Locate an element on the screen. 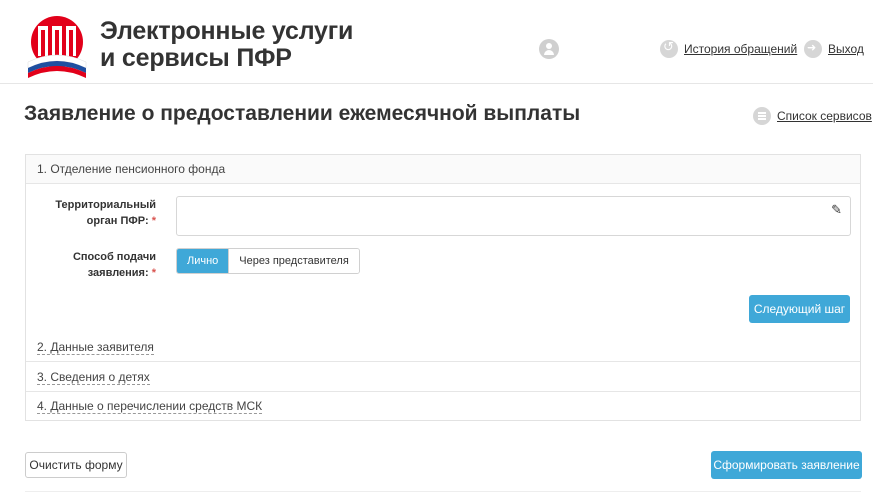 This screenshot has height=493, width=873. method-field-label: Способ подачи заявления: * is located at coordinates (101, 265).